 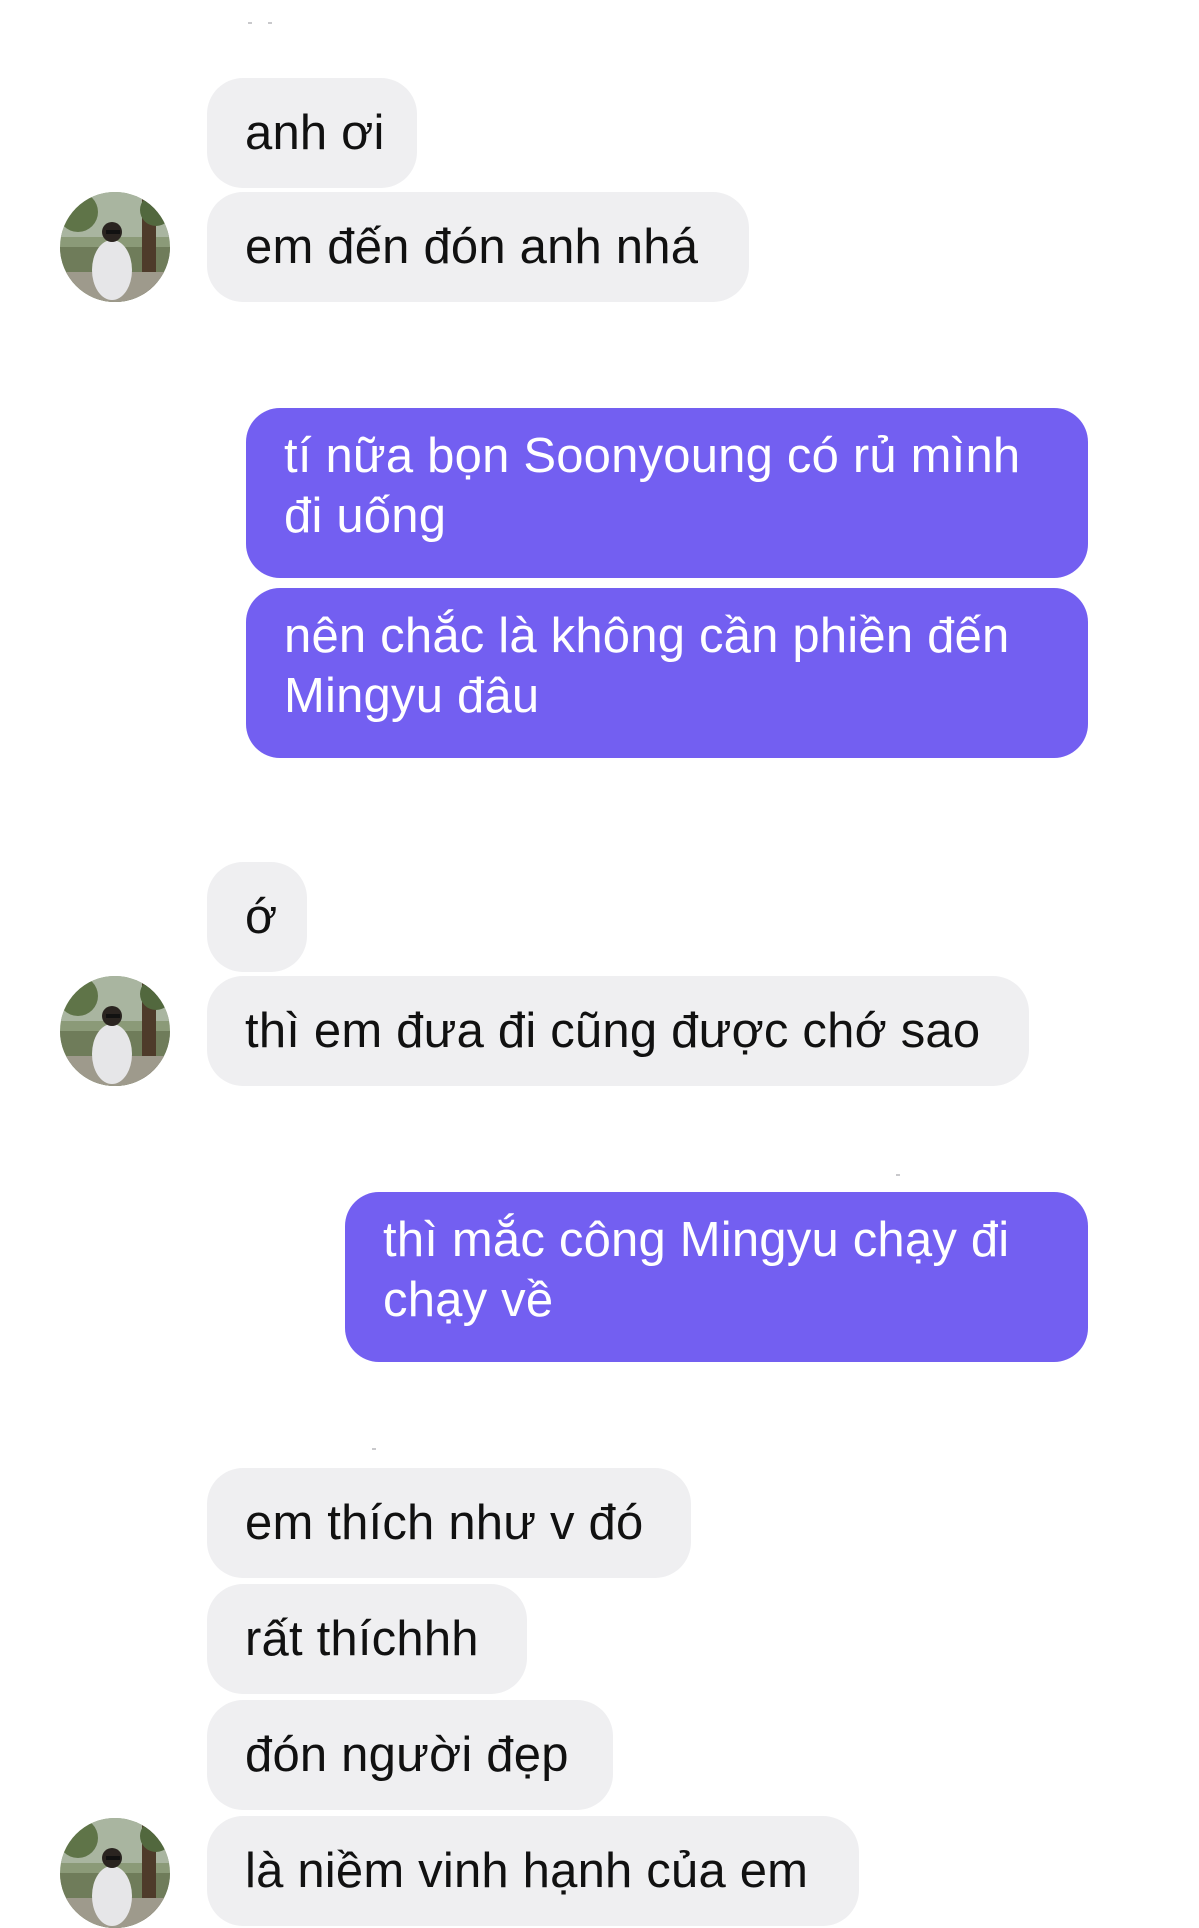 What do you see at coordinates (696, 1270) in the screenshot?
I see `message-text: thì mắc công Mingyu chạy đi chạy về` at bounding box center [696, 1270].